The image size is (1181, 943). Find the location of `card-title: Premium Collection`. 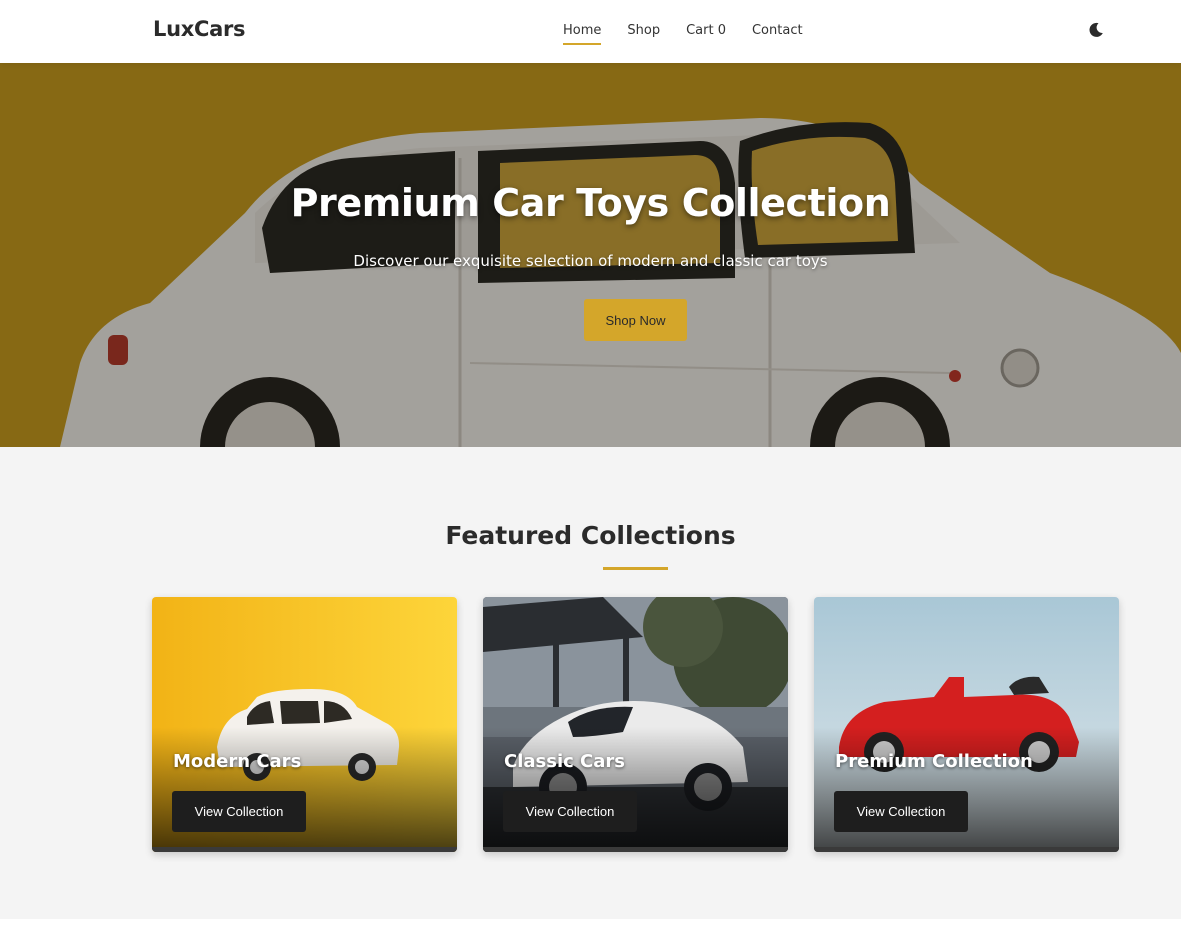

card-title: Premium Collection is located at coordinates (934, 761).